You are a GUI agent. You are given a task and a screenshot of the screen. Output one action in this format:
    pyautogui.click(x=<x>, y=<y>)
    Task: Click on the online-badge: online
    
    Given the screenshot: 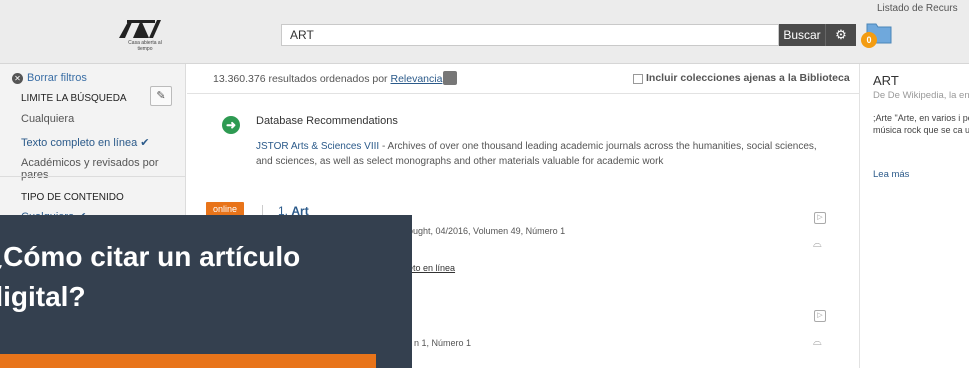 What is the action you would take?
    pyautogui.click(x=225, y=209)
    